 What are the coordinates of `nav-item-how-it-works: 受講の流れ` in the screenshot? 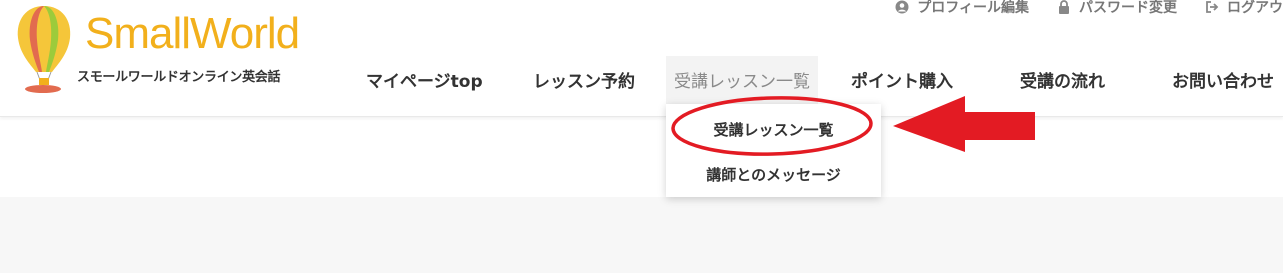 It's located at (1062, 82).